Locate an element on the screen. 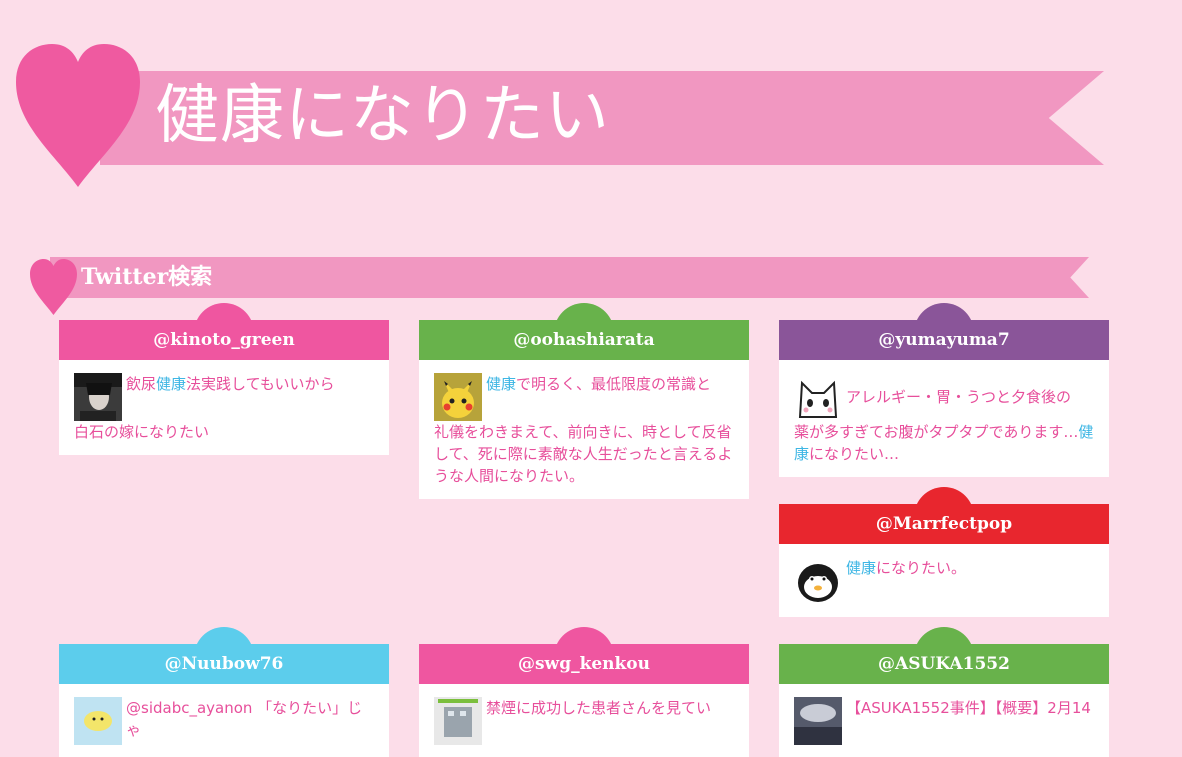 Image resolution: width=1182 pixels, height=757 pixels. tweet-card: @swg_kenkou 禁煙に成功した患者さんを見てい is located at coordinates (584, 692).